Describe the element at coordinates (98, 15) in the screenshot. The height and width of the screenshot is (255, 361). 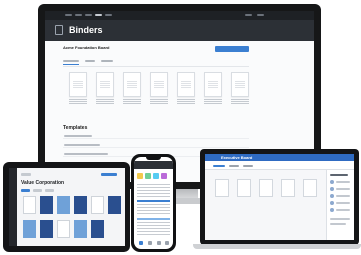
I see `nav-item-active` at that location.